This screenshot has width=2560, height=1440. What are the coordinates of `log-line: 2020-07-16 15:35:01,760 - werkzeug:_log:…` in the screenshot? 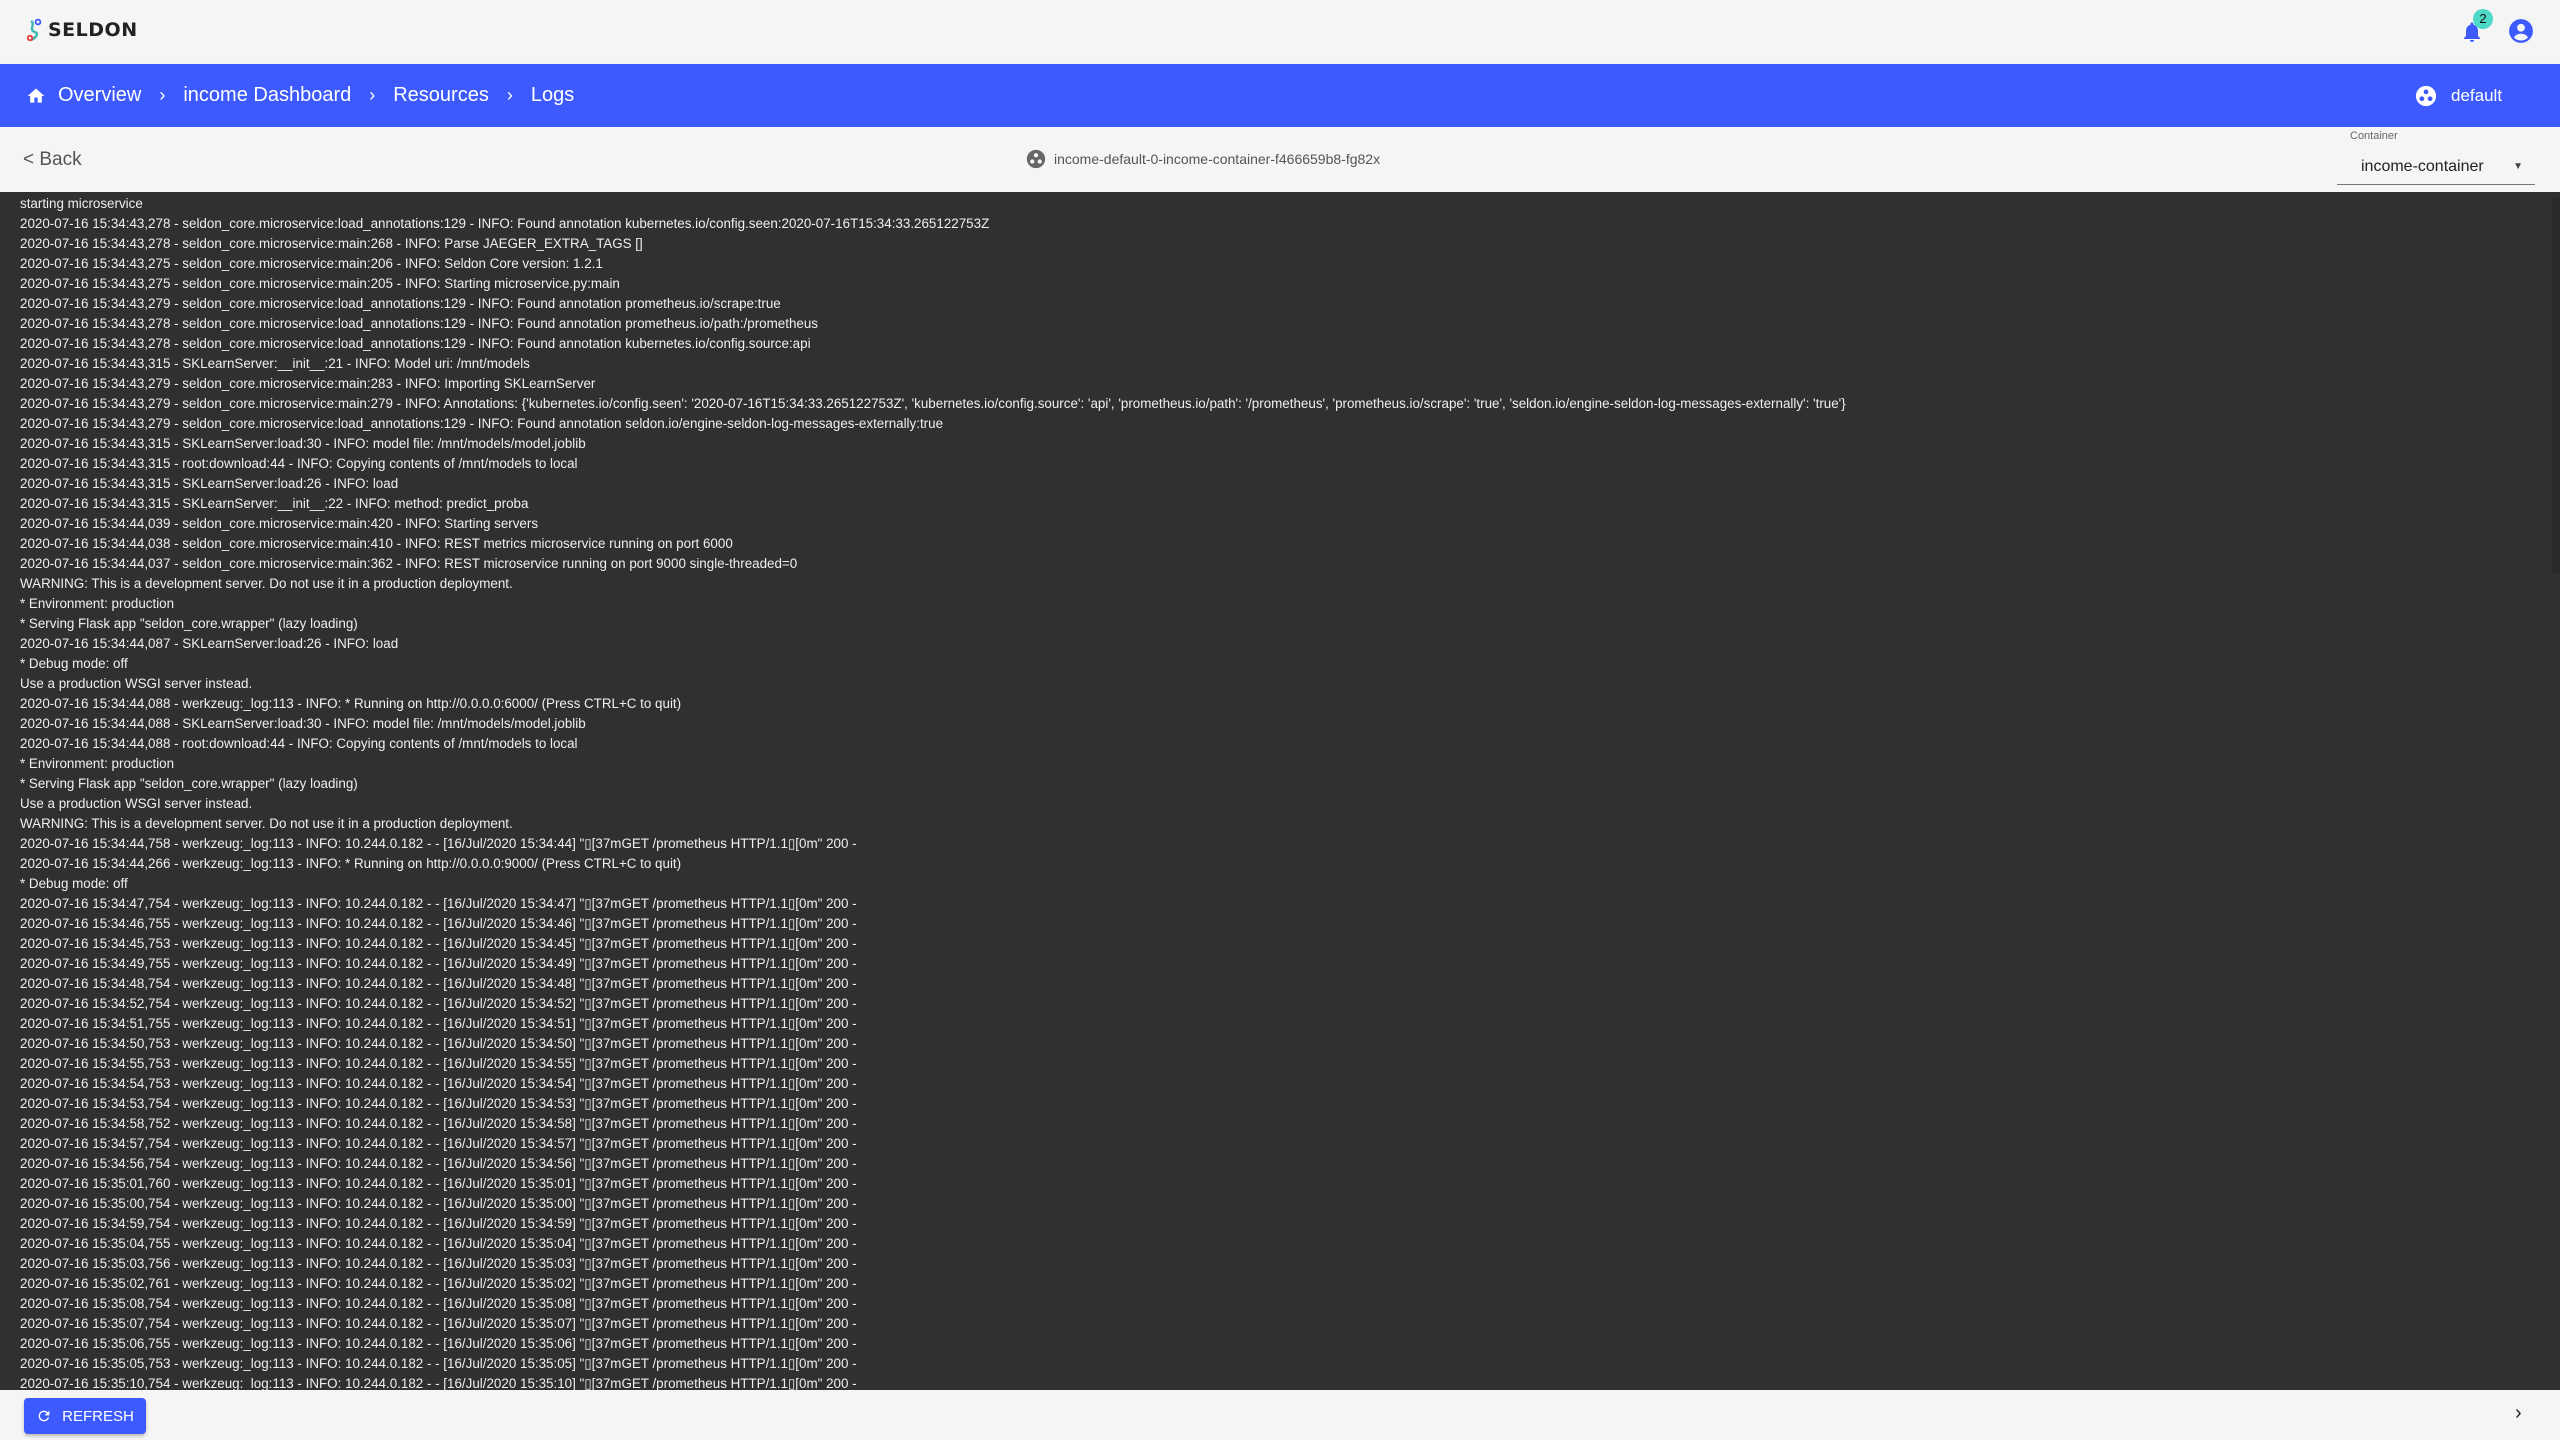 It's located at (438, 1183).